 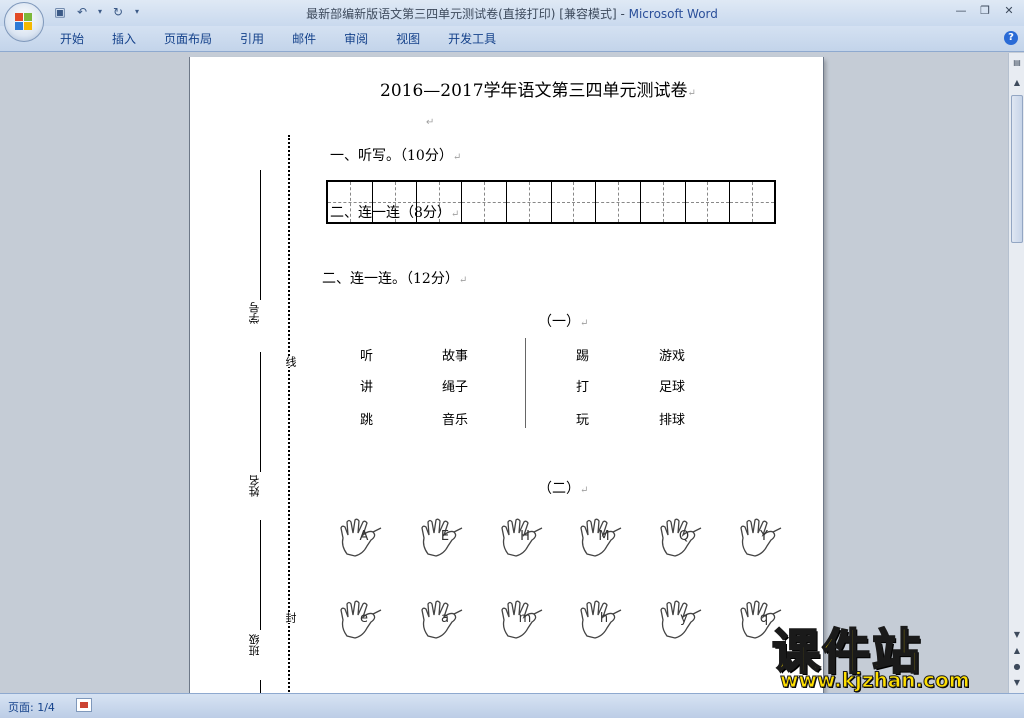 What do you see at coordinates (72, 39) in the screenshot?
I see `tab-home: 开始` at bounding box center [72, 39].